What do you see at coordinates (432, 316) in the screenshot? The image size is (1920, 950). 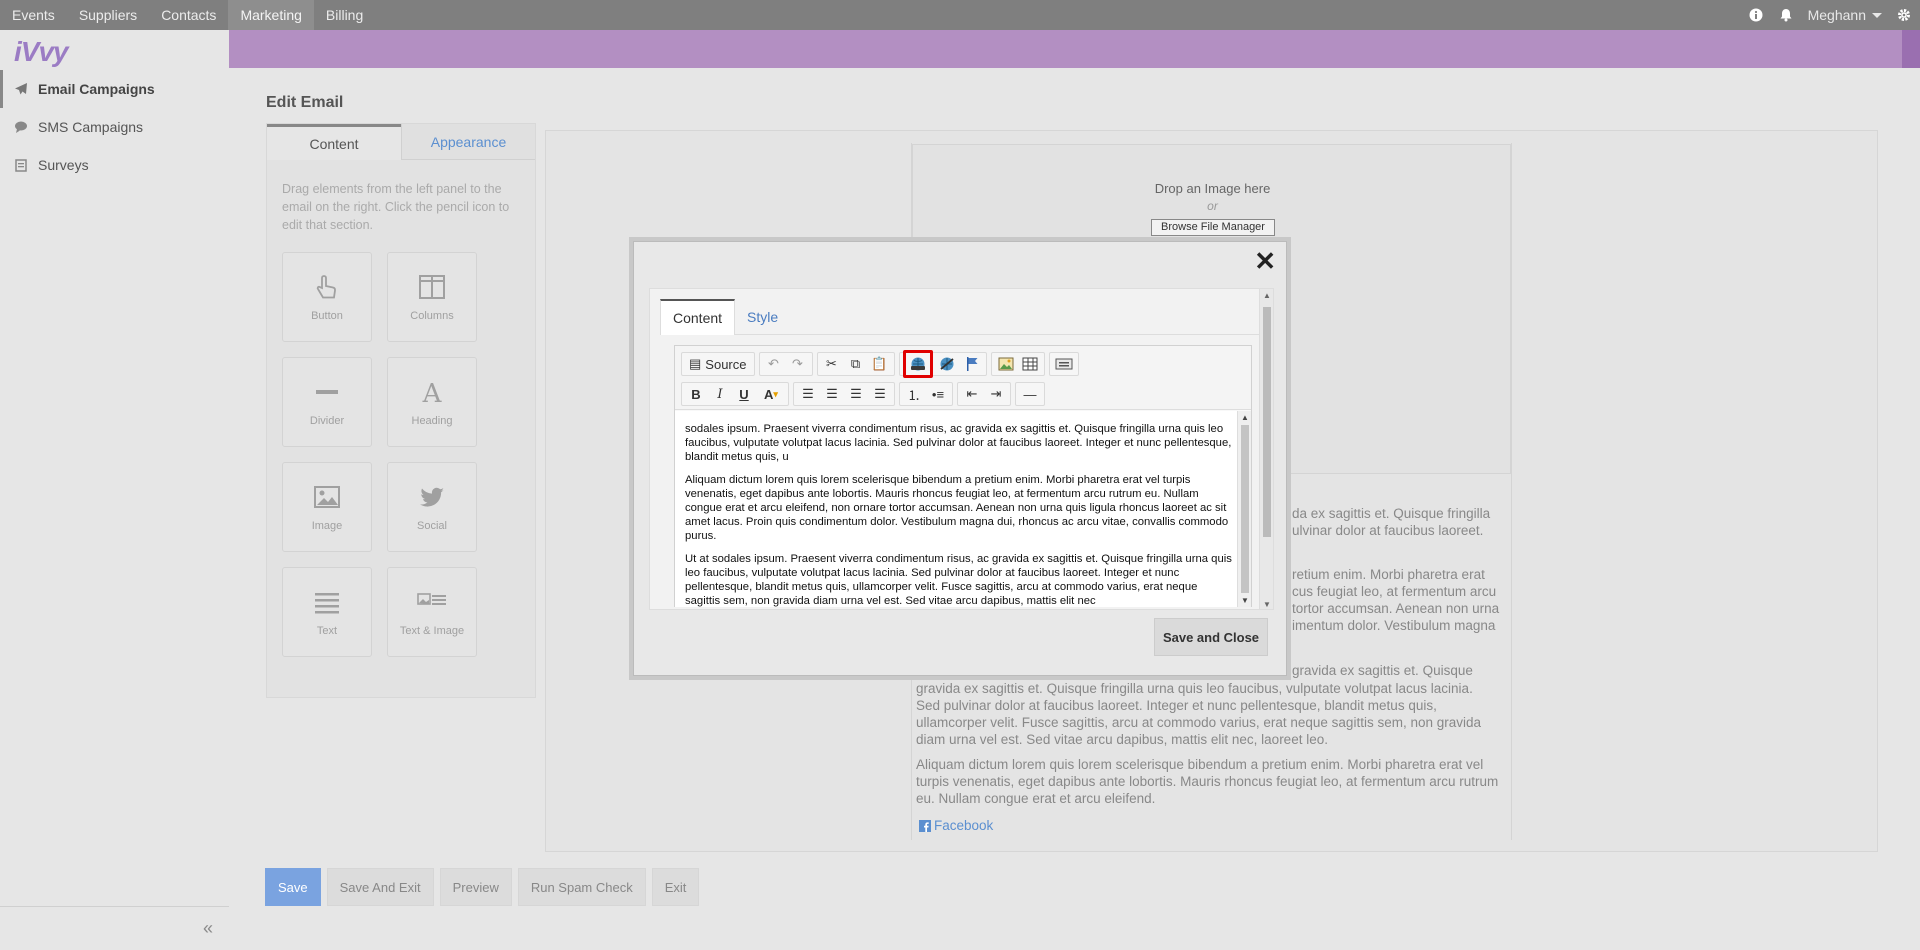 I see `element-label: Columns` at bounding box center [432, 316].